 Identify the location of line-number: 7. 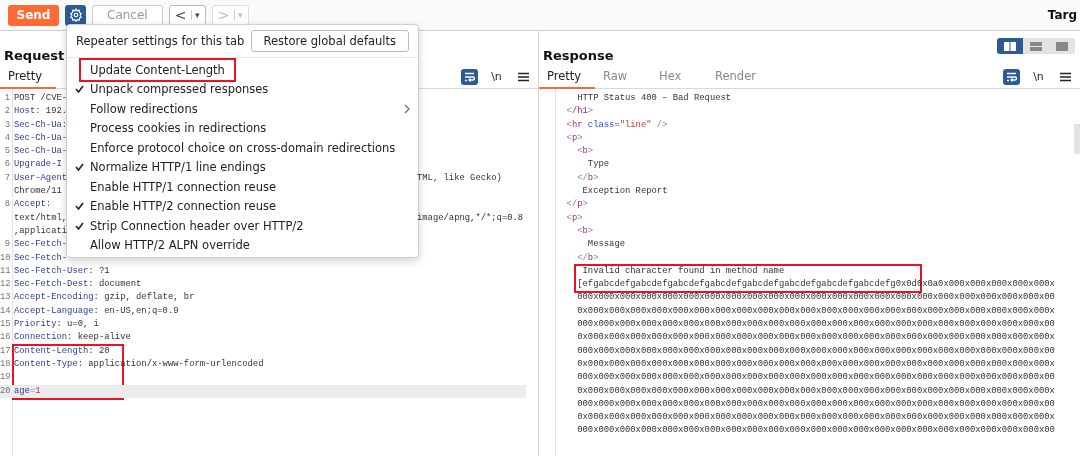
(6, 178).